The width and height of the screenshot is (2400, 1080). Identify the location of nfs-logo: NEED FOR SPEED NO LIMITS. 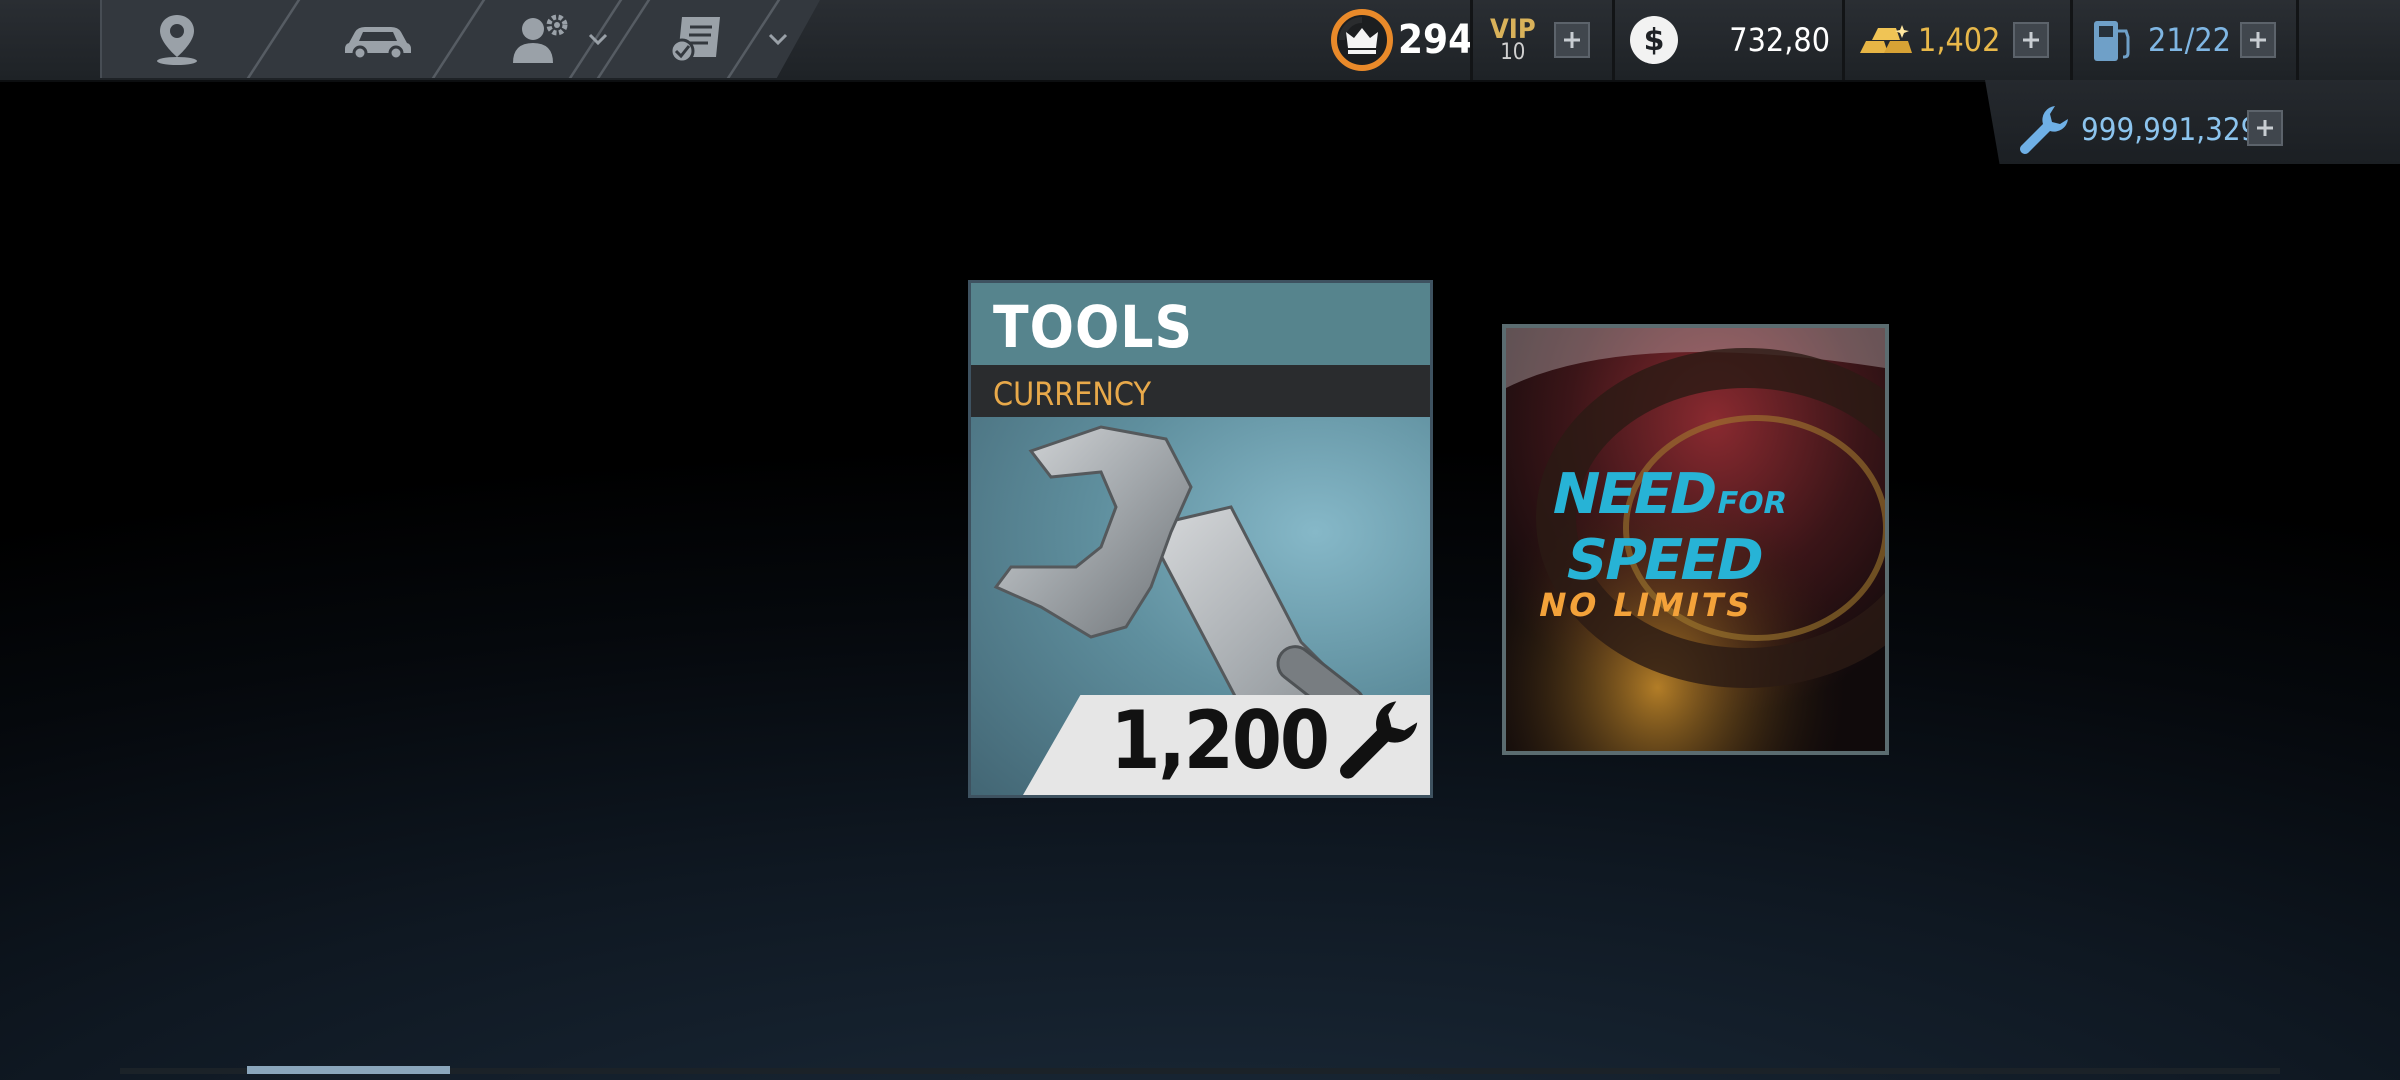
(1705, 543).